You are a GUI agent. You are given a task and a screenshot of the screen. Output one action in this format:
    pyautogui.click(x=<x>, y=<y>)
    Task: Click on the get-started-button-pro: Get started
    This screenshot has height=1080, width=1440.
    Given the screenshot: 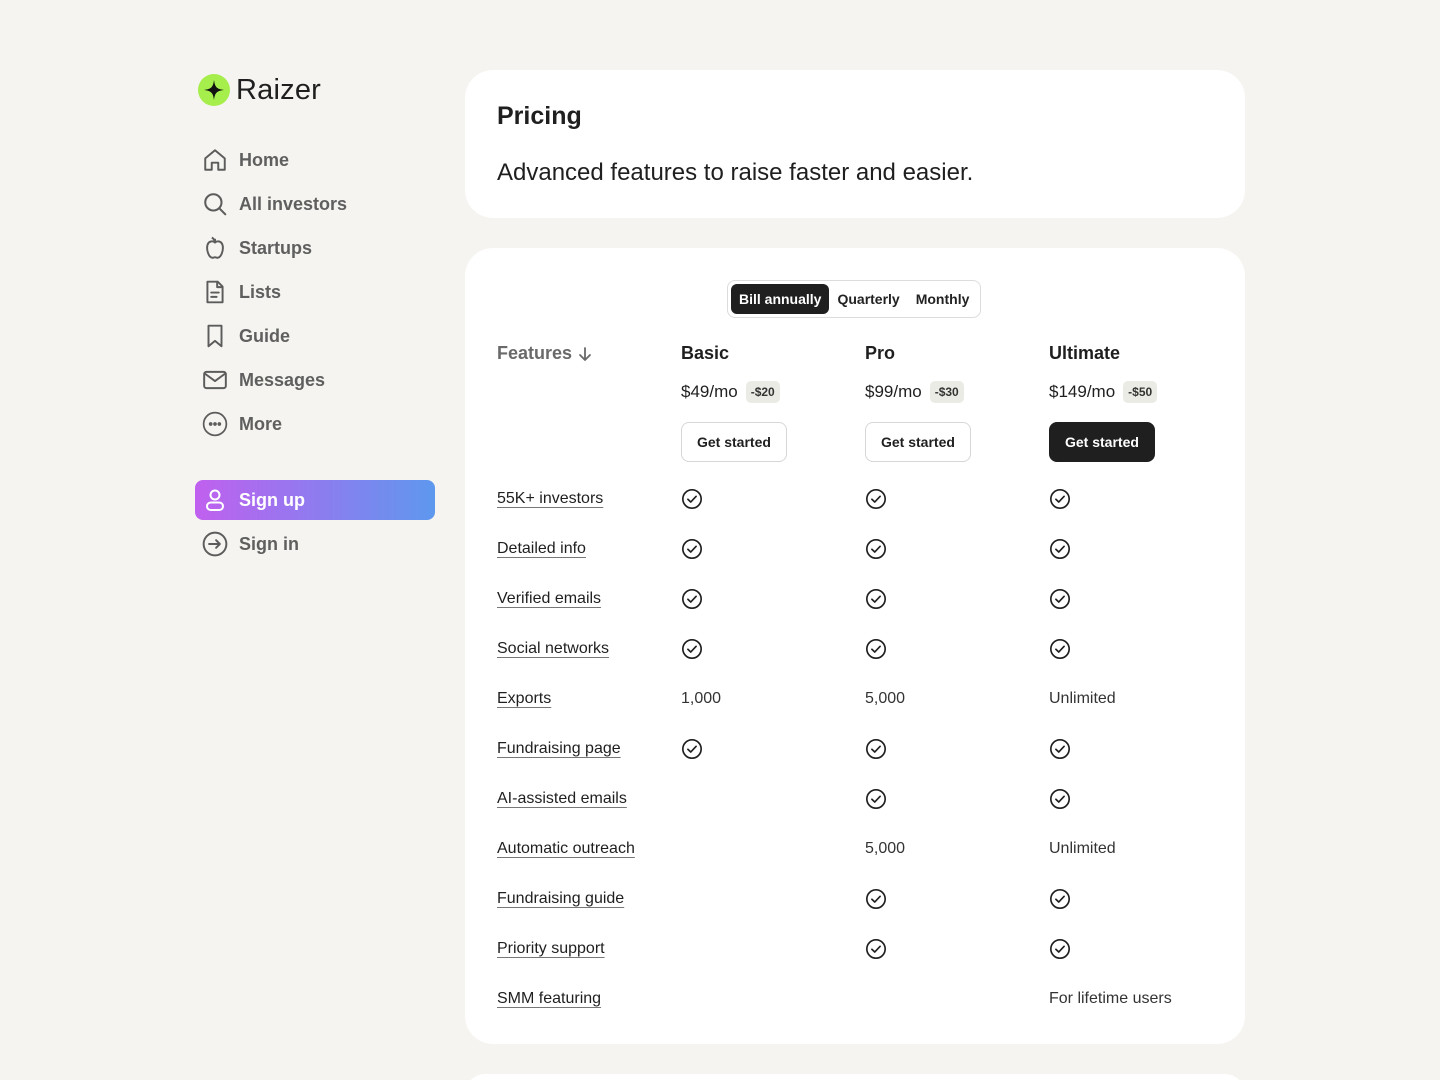 What is the action you would take?
    pyautogui.click(x=918, y=442)
    